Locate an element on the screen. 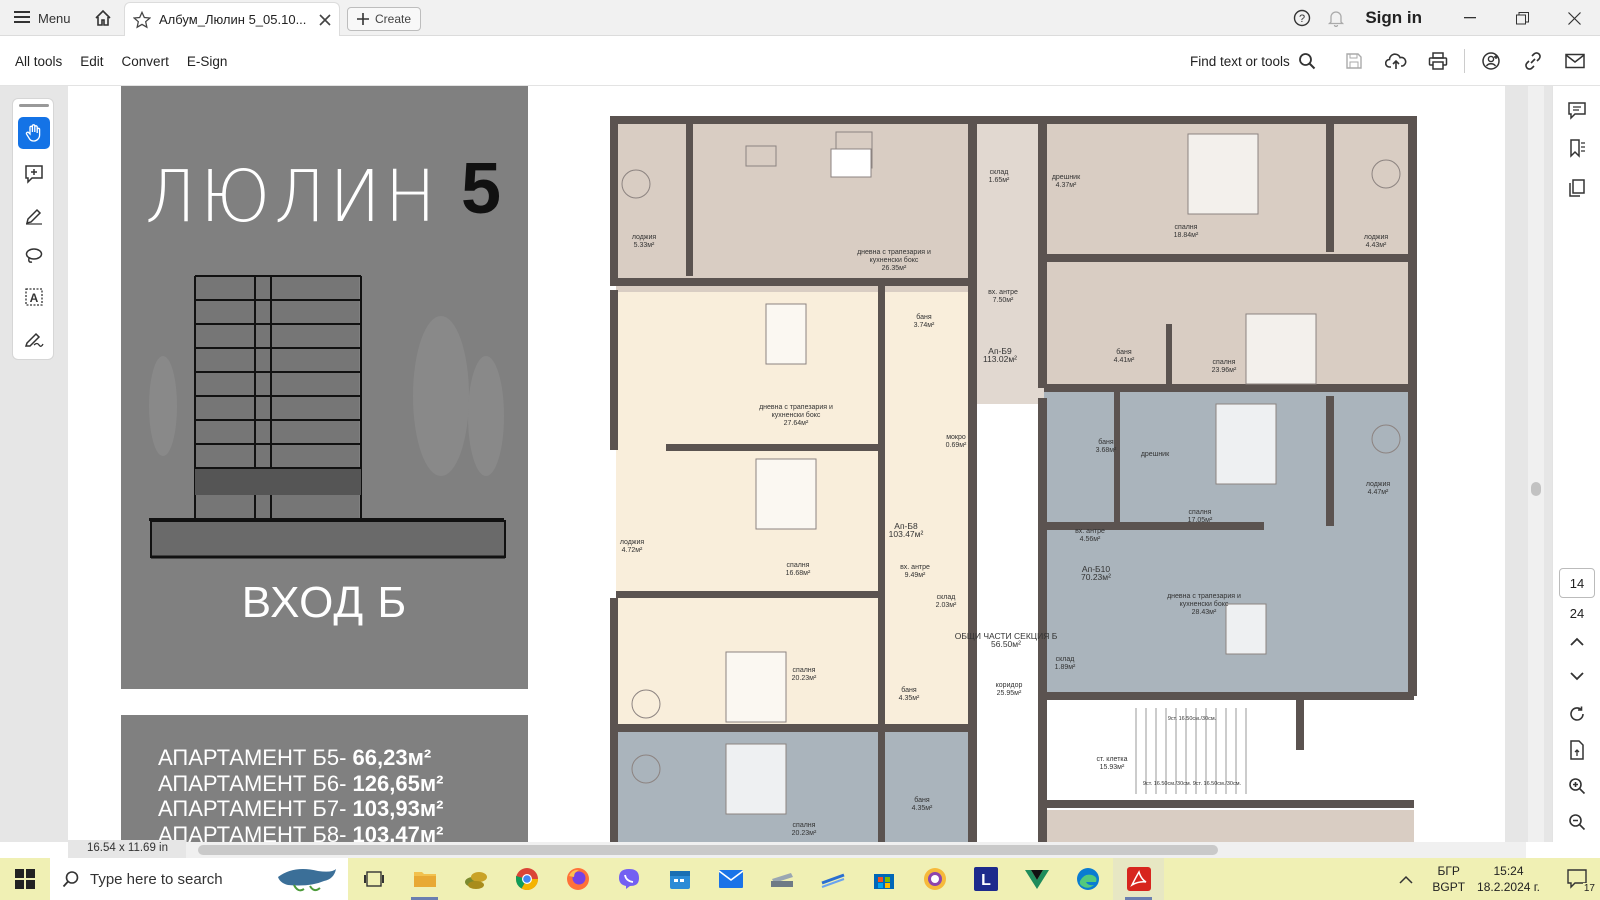 The width and height of the screenshot is (1600, 900). text-box-tool: A is located at coordinates (34, 297).